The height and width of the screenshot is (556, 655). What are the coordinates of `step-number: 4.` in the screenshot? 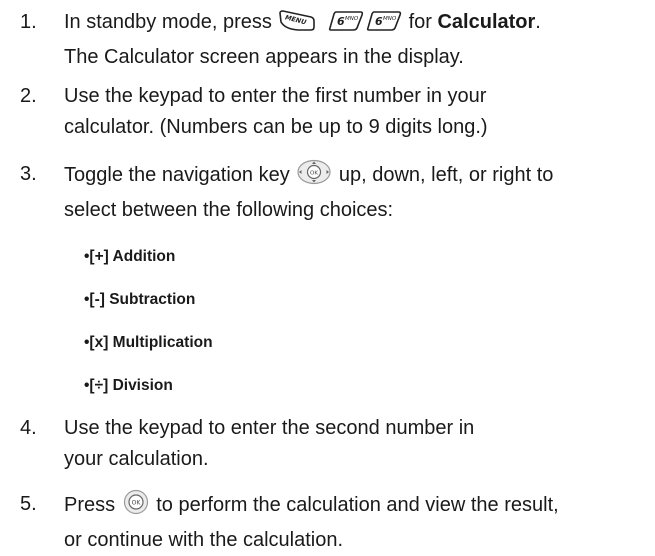 It's located at (28, 428).